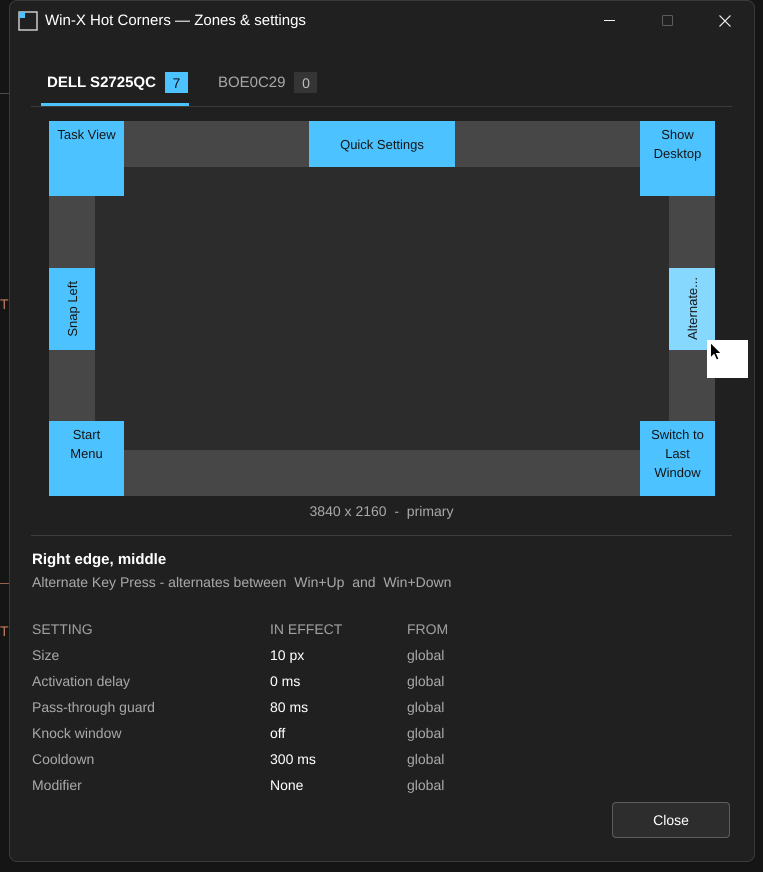 The image size is (763, 872). What do you see at coordinates (46, 655) in the screenshot?
I see `table-cell: Size` at bounding box center [46, 655].